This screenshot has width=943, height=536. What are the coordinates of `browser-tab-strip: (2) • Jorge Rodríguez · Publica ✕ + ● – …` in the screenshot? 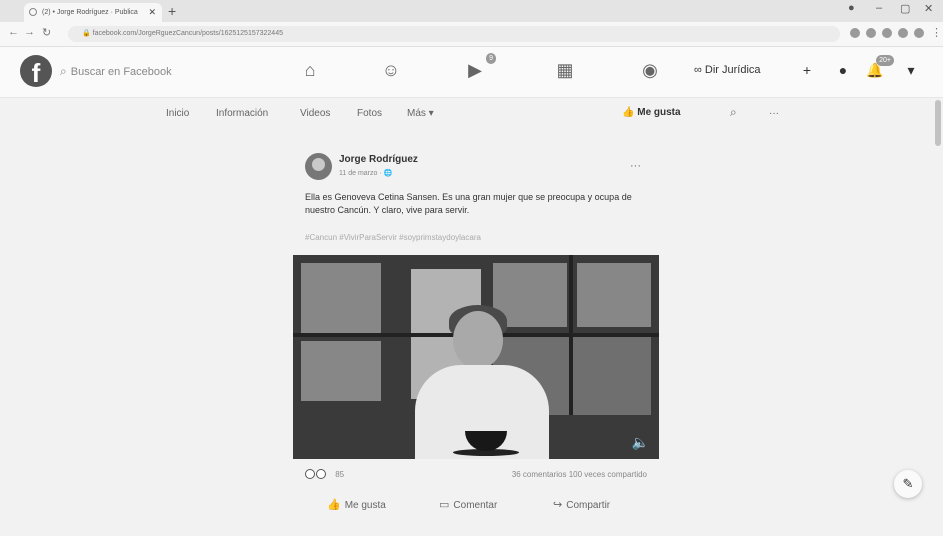 It's located at (471, 11).